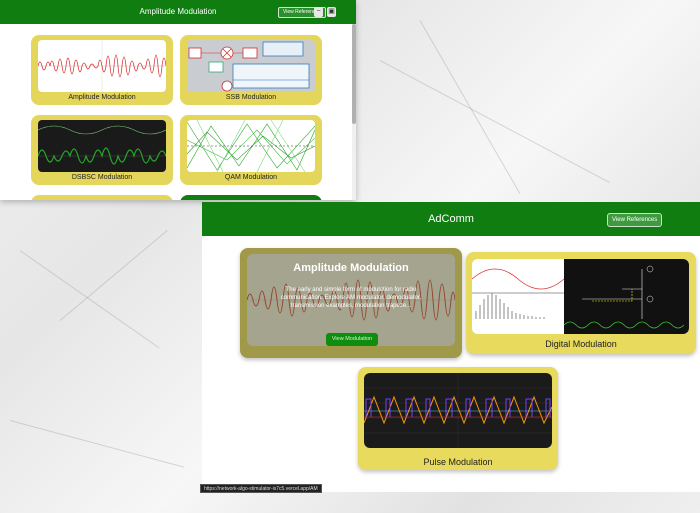  Describe the element at coordinates (580, 296) in the screenshot. I see `digital-modulation-thumbnail` at that location.